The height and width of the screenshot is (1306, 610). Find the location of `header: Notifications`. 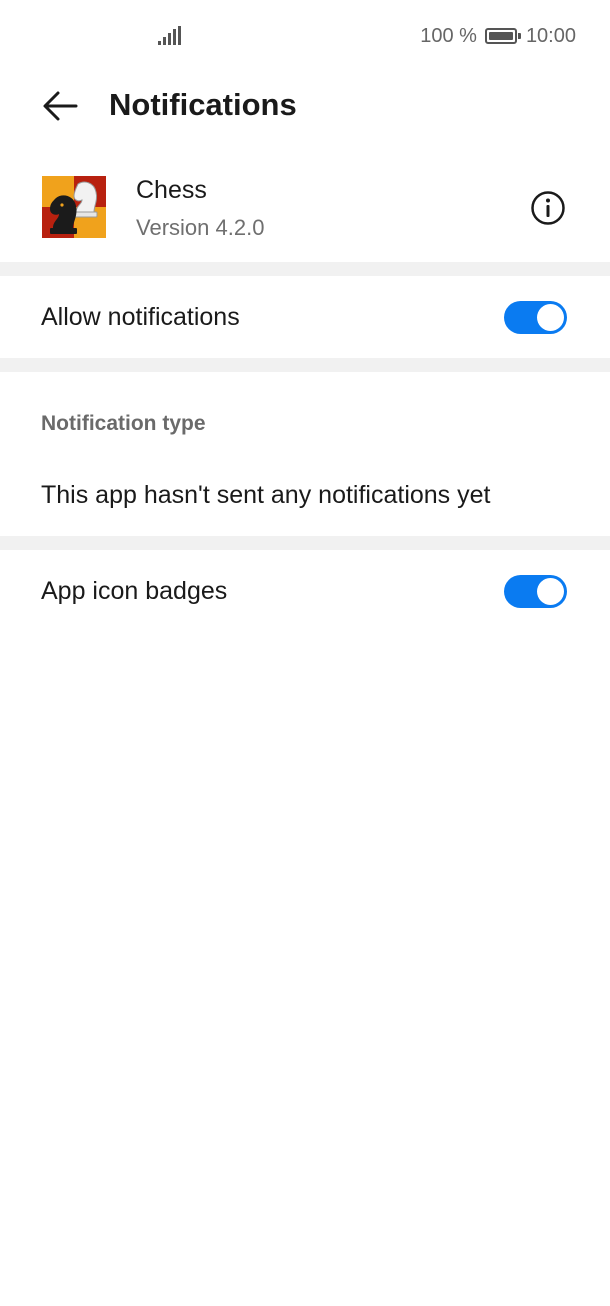

header: Notifications is located at coordinates (305, 107).